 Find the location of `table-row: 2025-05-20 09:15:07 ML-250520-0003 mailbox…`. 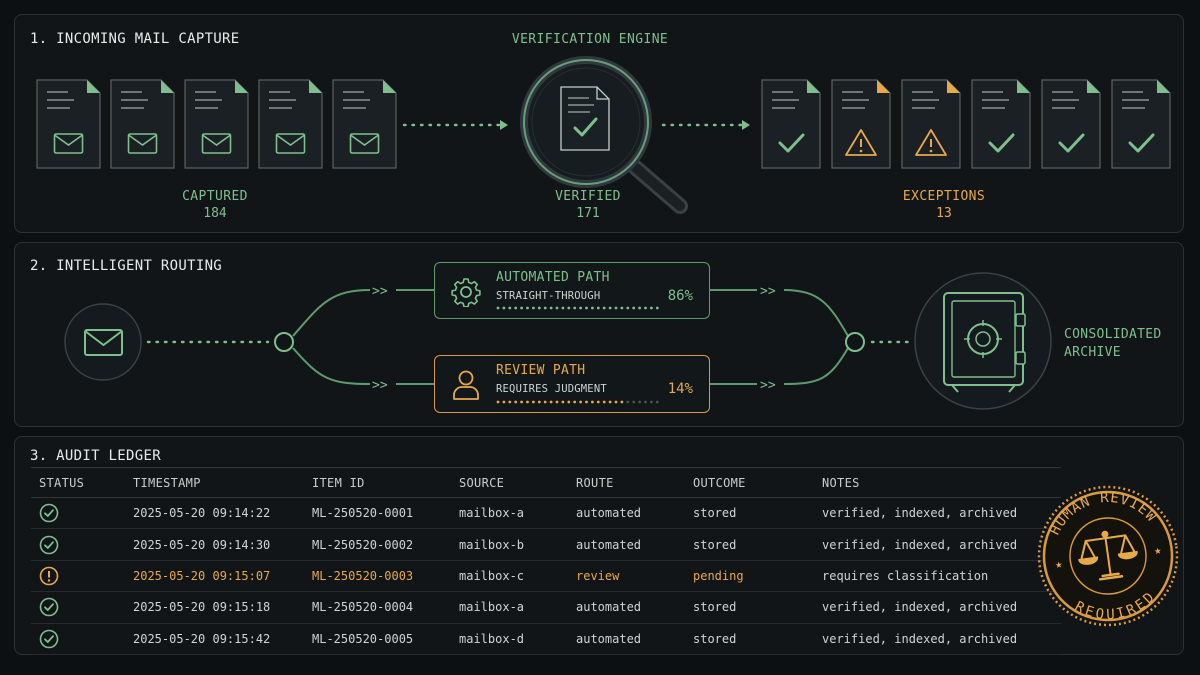

table-row: 2025-05-20 09:15:07 ML-250520-0003 mailbox… is located at coordinates (546, 576).